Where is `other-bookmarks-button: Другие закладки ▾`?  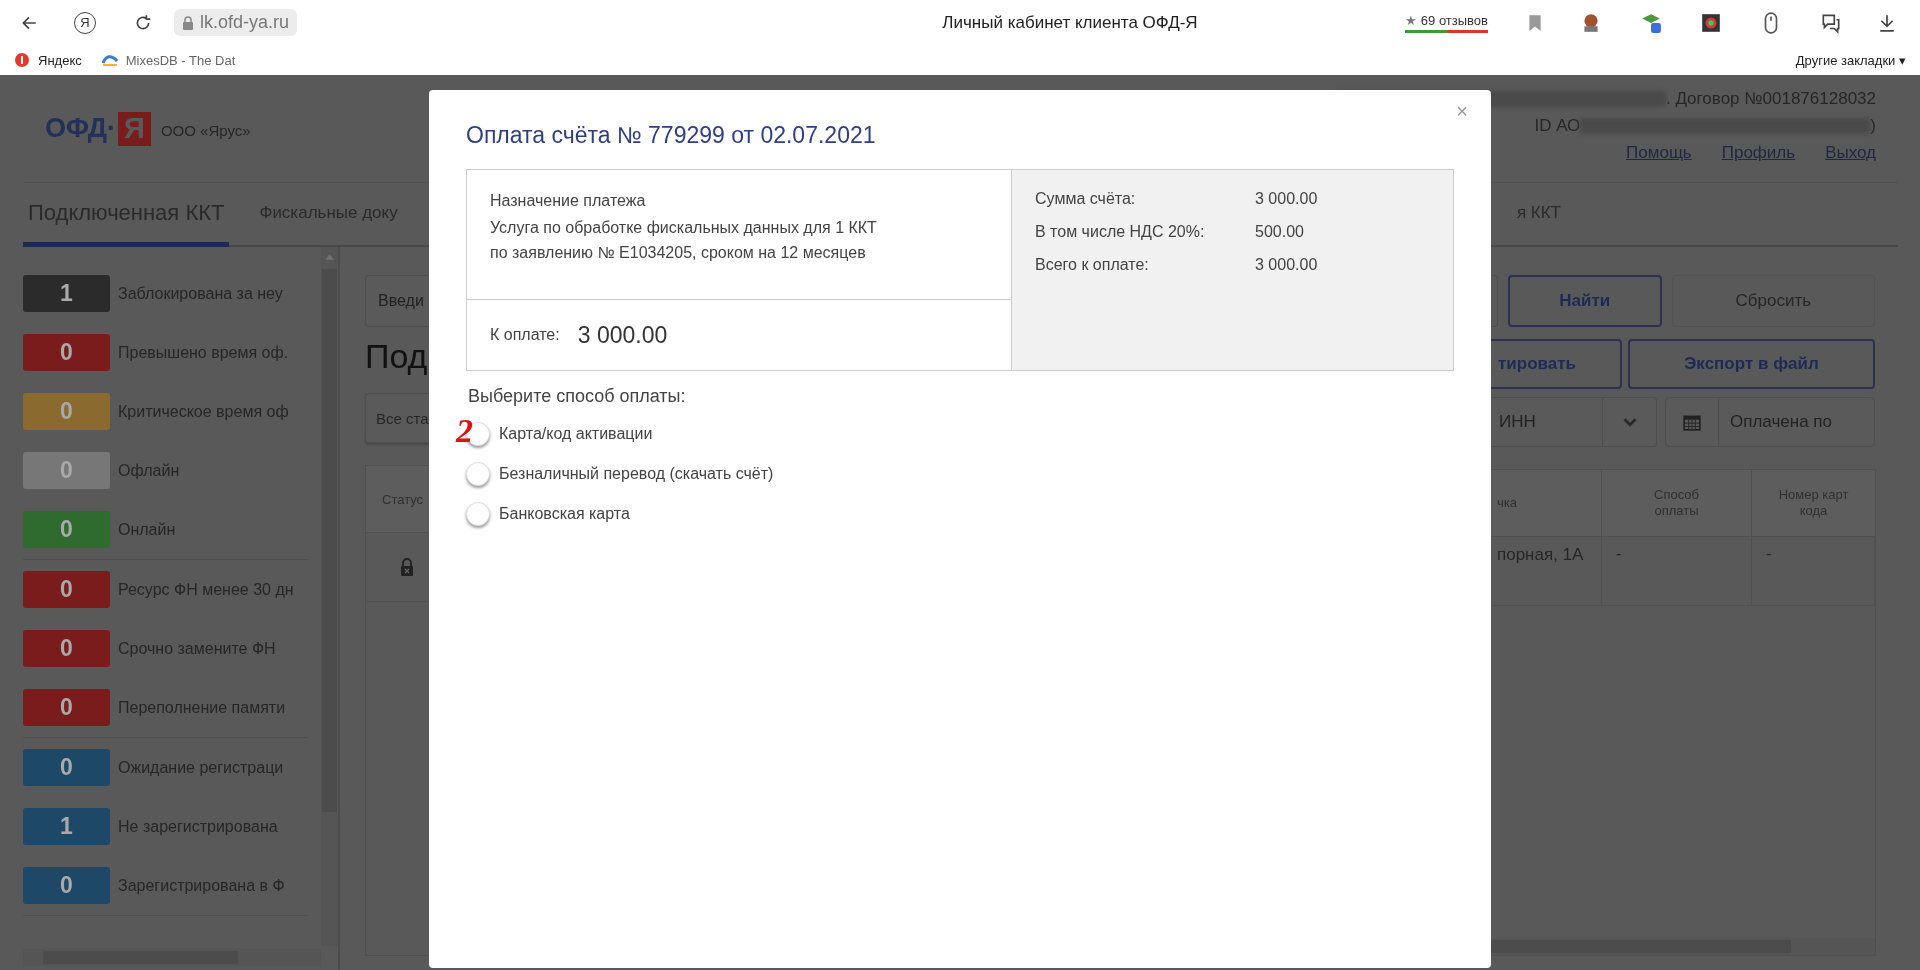 other-bookmarks-button: Другие закладки ▾ is located at coordinates (1850, 60).